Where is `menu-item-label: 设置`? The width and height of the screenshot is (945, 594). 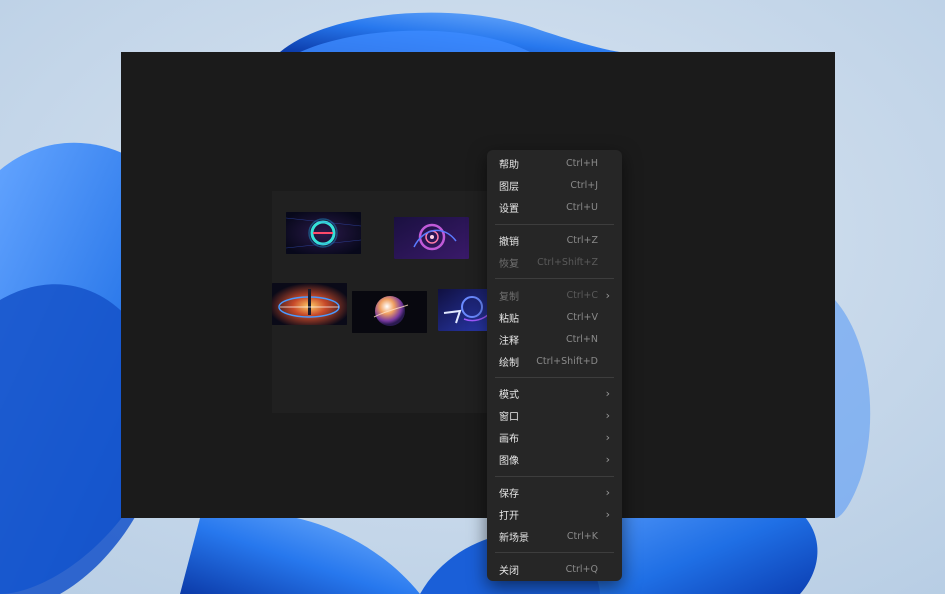
menu-item-label: 设置 is located at coordinates (509, 210).